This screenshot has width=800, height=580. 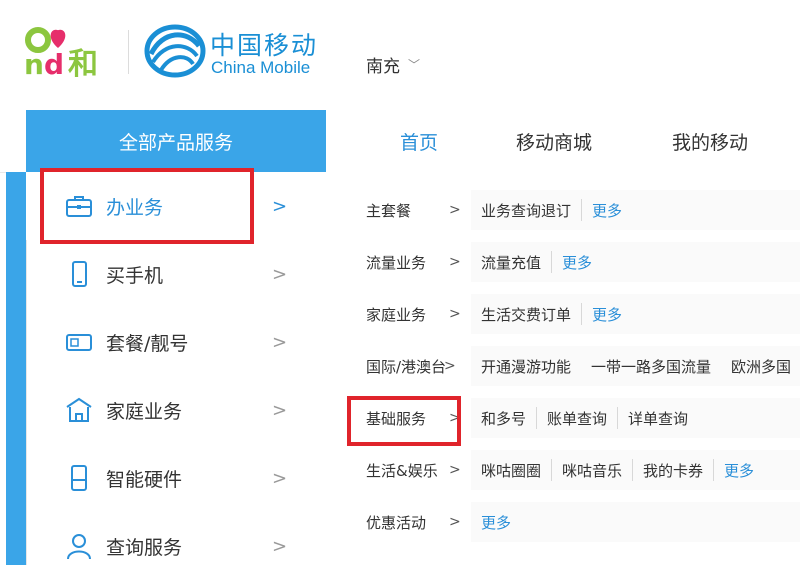 I want to click on row-link: 和多号, so click(x=503, y=418).